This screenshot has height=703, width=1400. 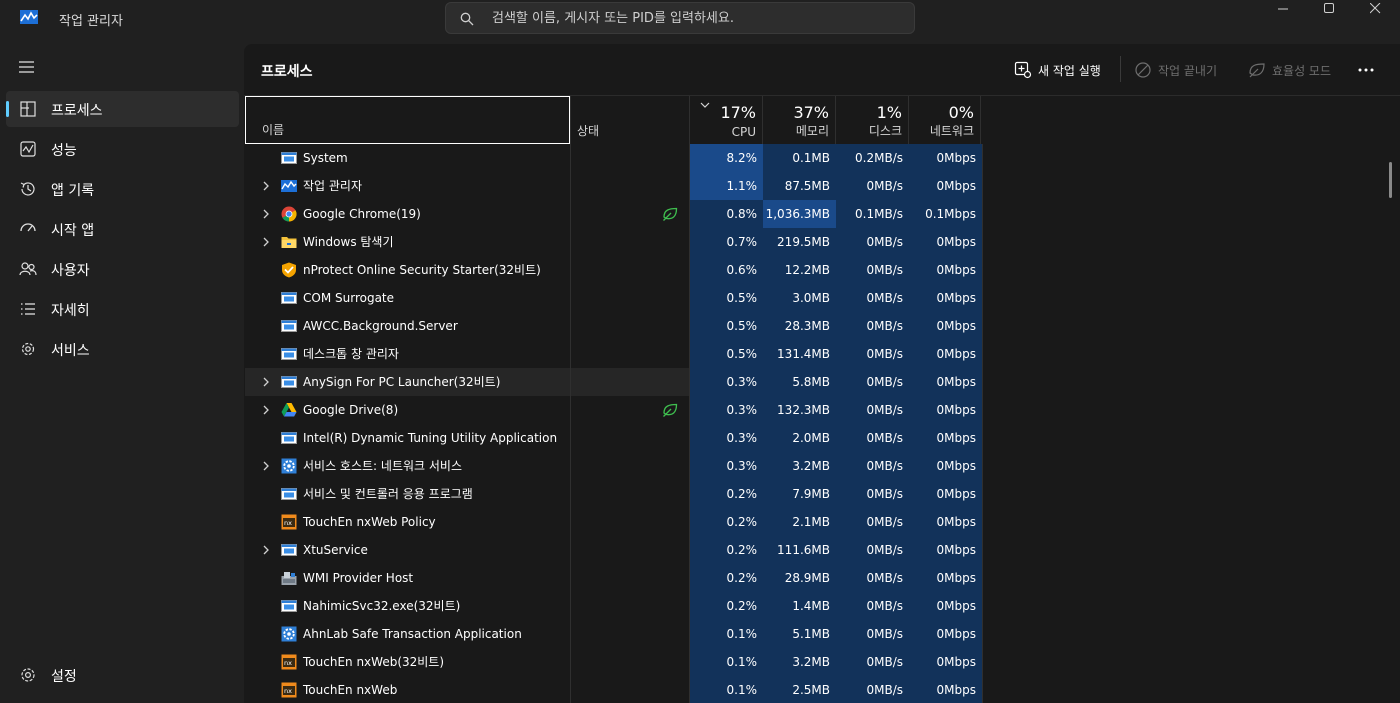 I want to click on column-header-name: 이름, so click(x=407, y=120).